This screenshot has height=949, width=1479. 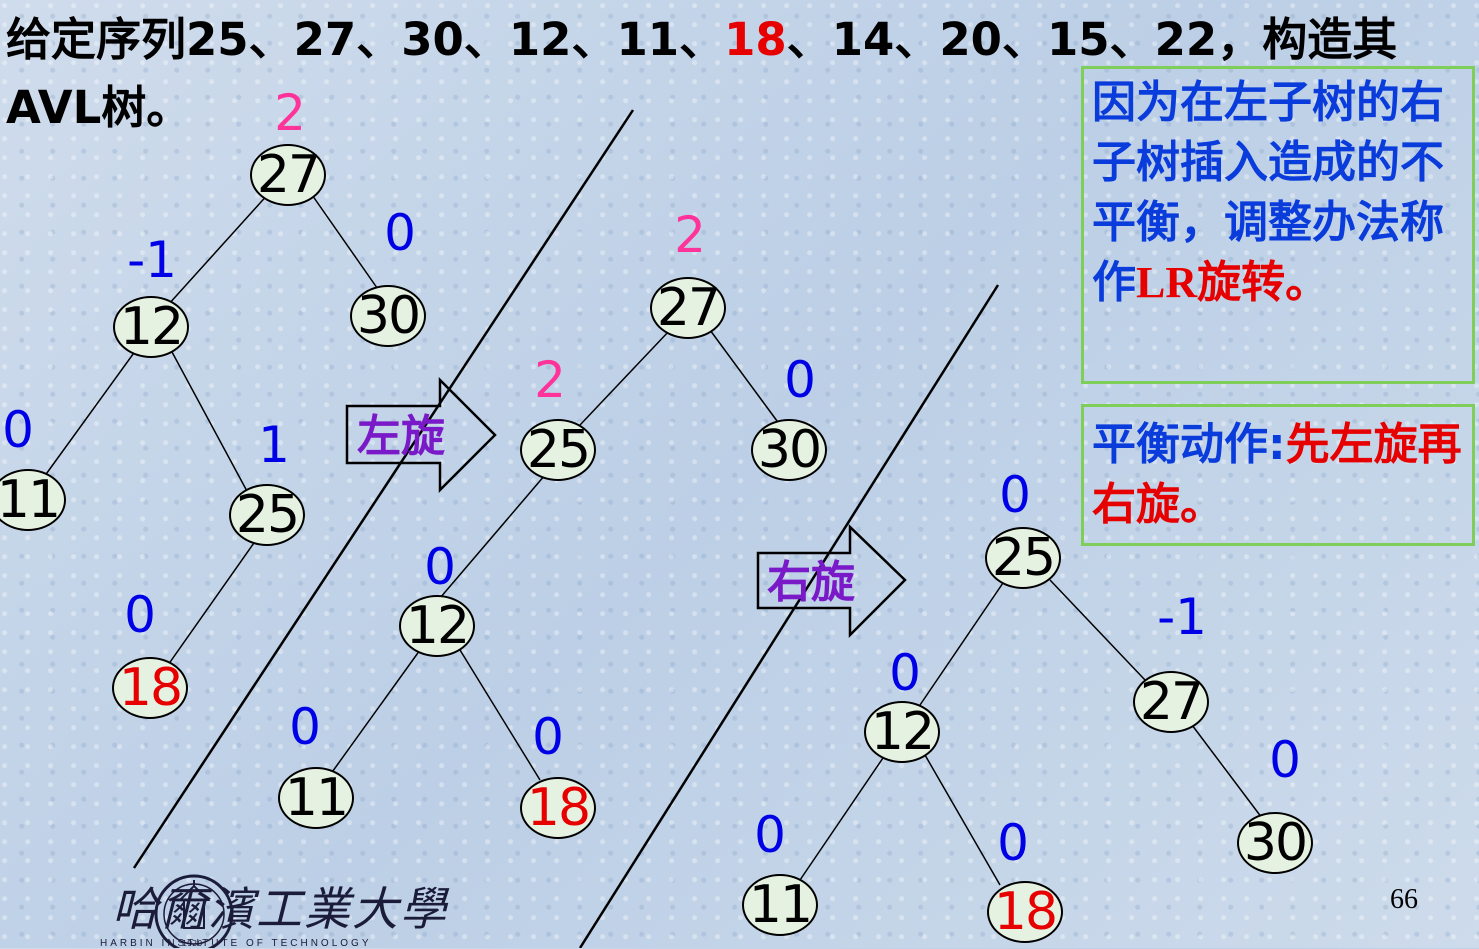 I want to click on node-t2-30: 30, so click(x=789, y=450).